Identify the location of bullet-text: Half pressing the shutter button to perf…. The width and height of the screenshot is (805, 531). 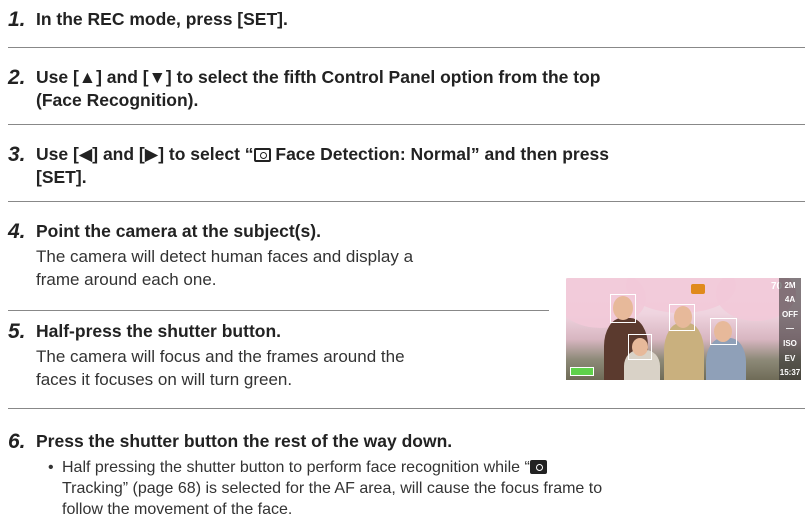
(332, 488).